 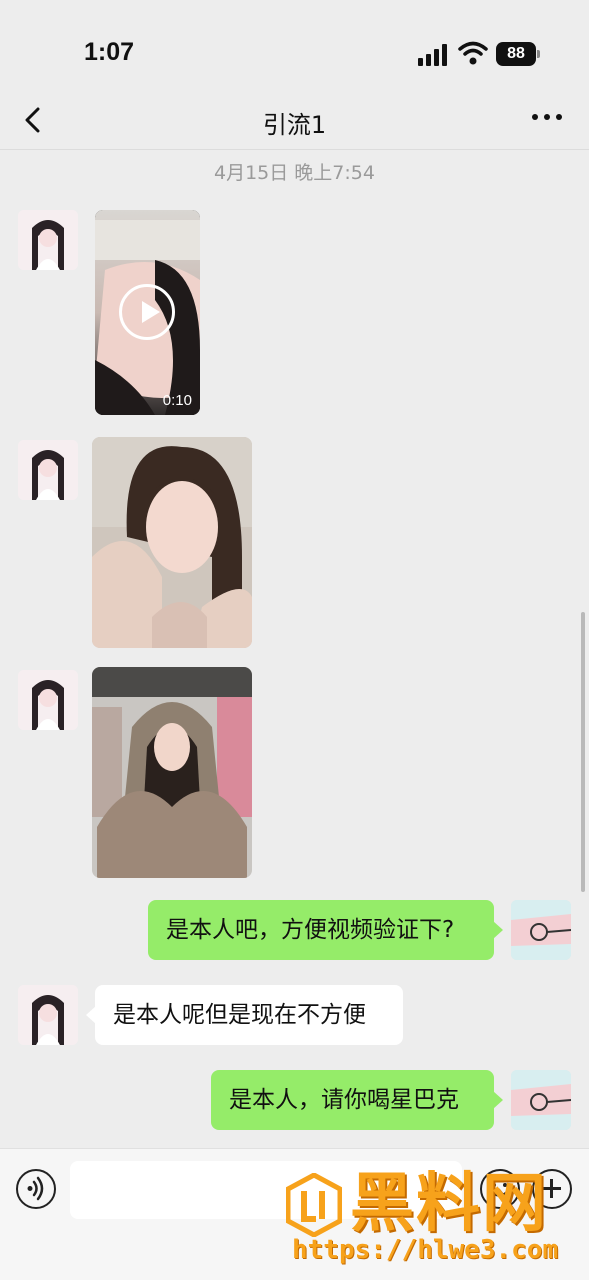 I want to click on voice-icon, so click(x=36, y=1189).